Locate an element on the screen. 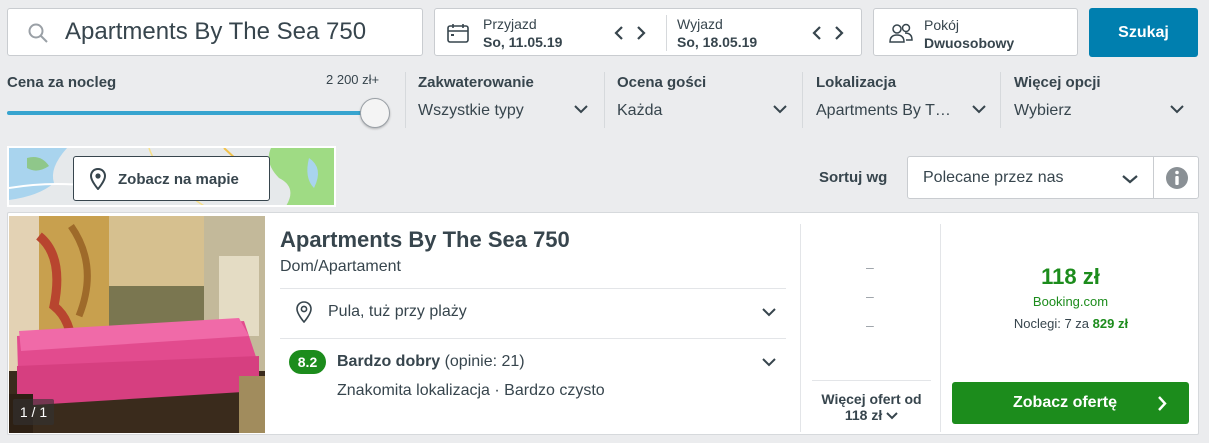  accommodation-filter: Zakwaterowanie Wszystkie typy is located at coordinates (504, 99).